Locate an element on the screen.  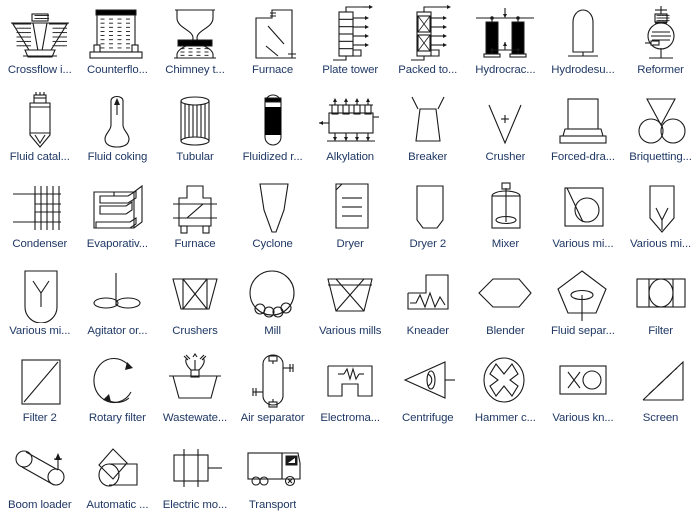
shape-item-transport: Transport is located at coordinates (273, 480).